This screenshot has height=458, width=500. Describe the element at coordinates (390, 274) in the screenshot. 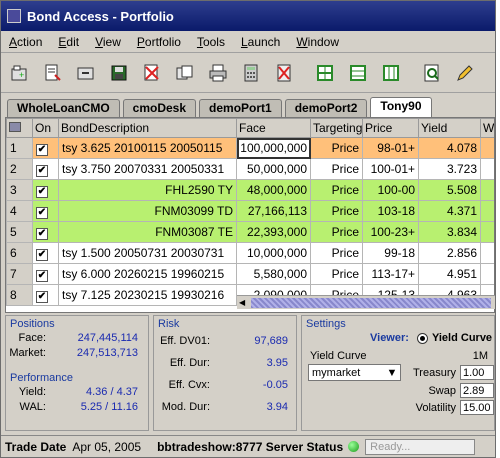

I see `price-cell: 113-17+` at that location.